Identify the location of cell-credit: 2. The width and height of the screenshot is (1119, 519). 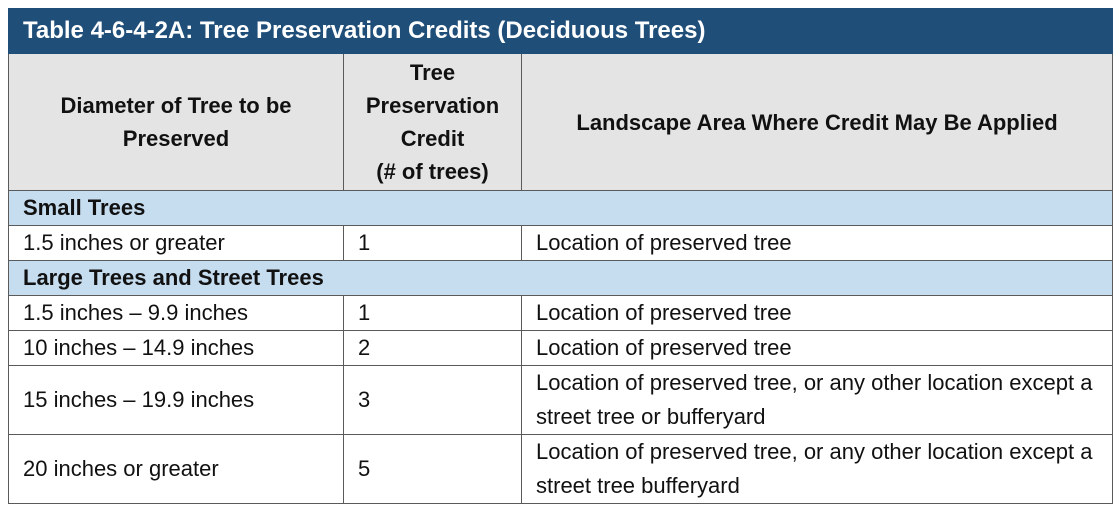
(432, 348).